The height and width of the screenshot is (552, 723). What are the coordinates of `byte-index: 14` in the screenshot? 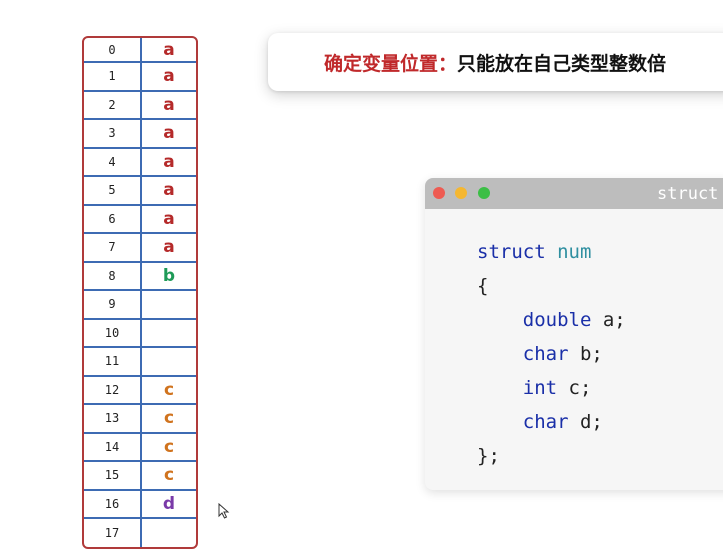 It's located at (113, 446).